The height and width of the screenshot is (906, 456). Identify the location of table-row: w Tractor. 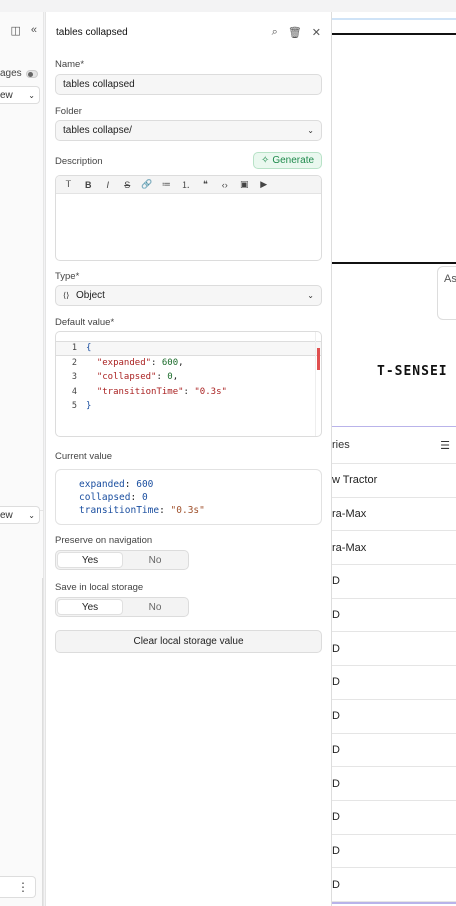
(394, 481).